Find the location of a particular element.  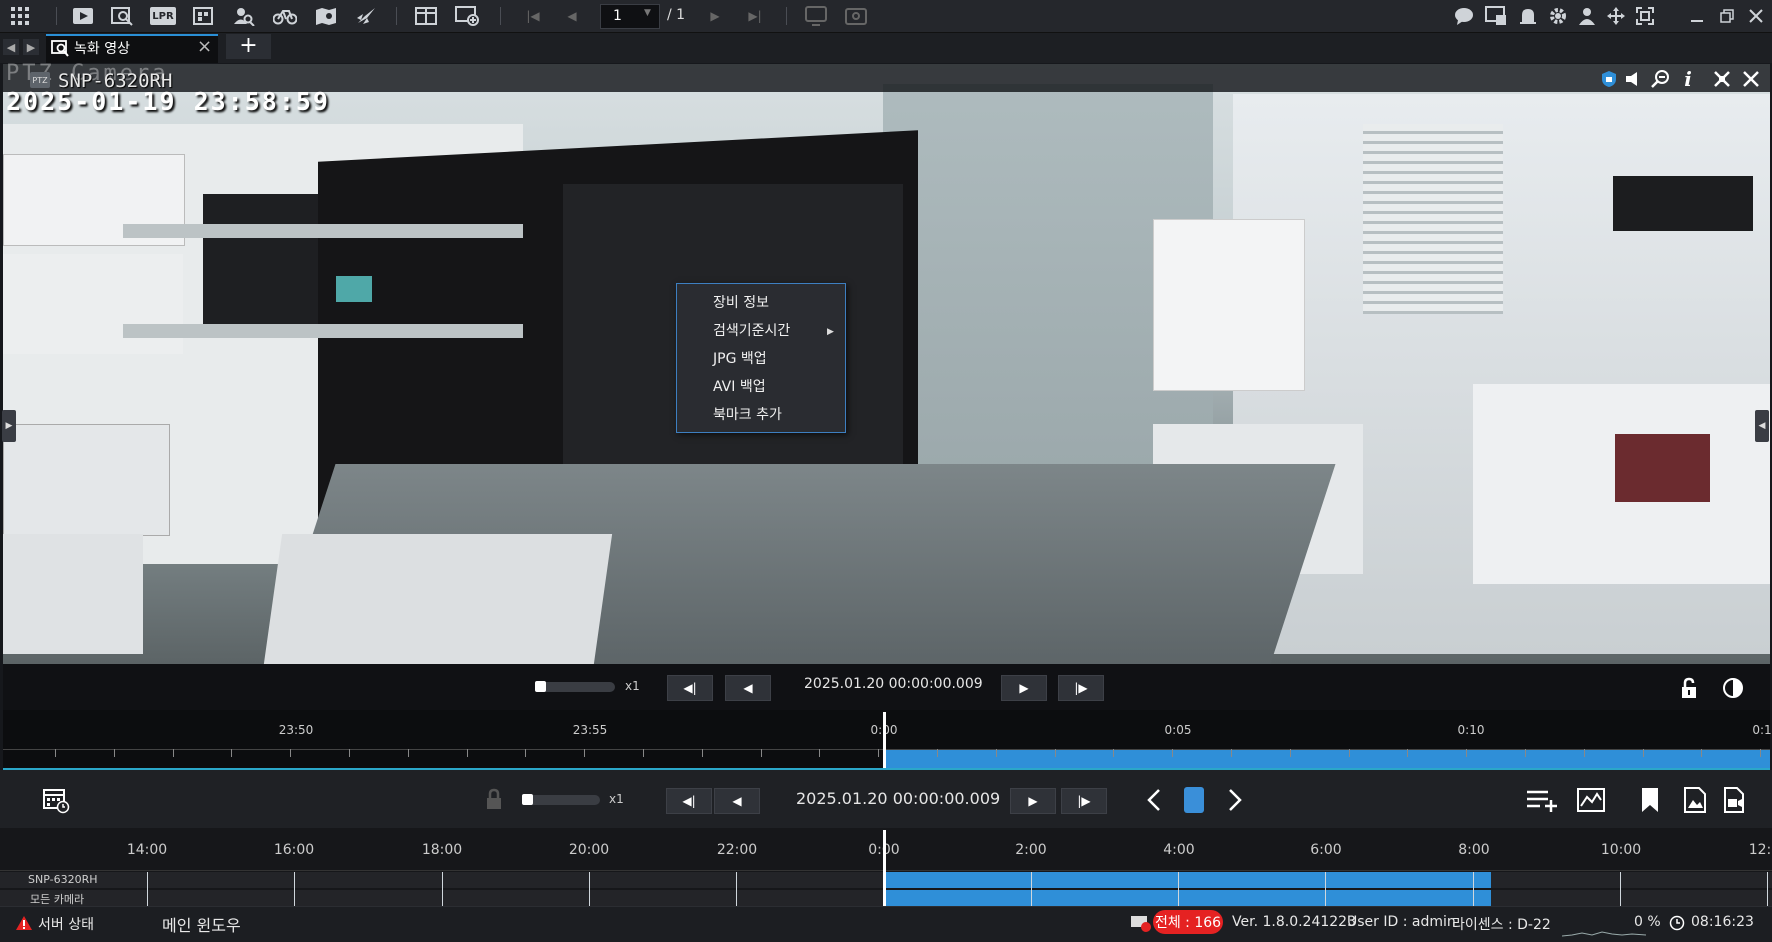

video-export-icon is located at coordinates (1737, 800).